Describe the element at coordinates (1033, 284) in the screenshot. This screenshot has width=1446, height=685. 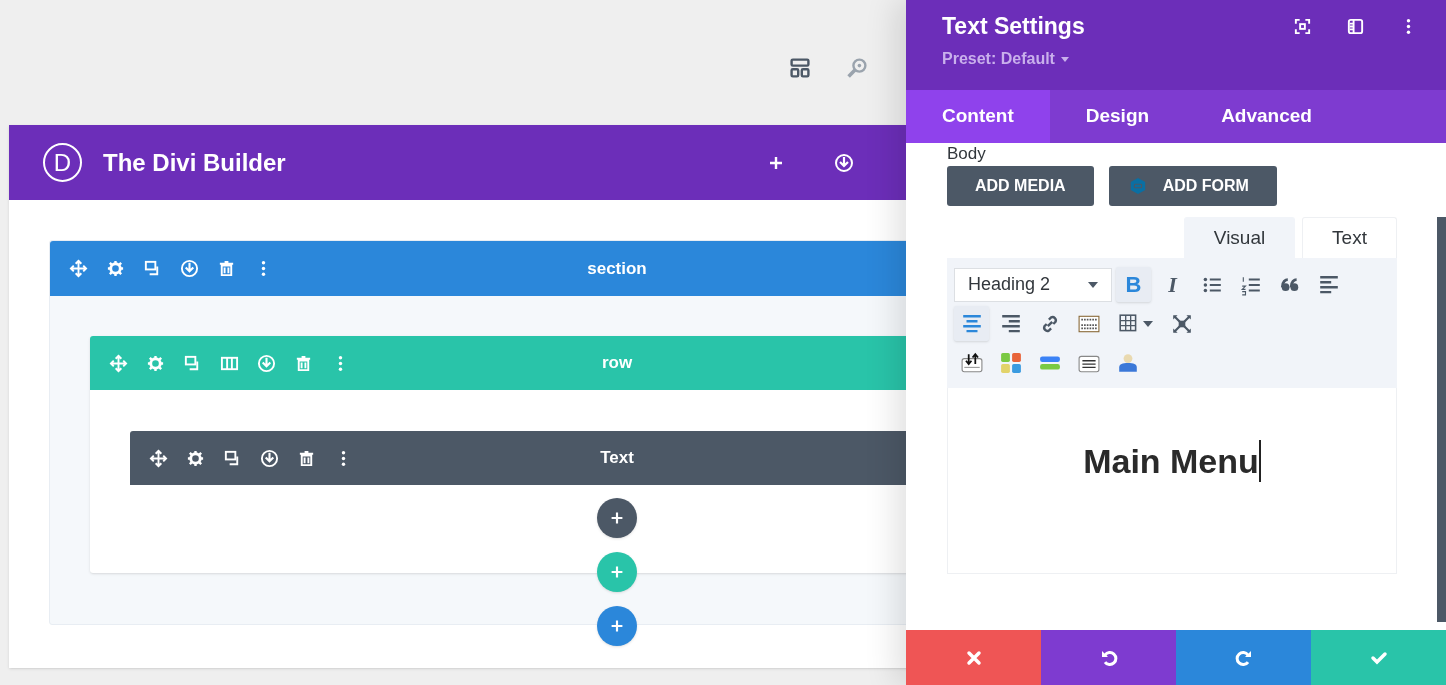
I see `format-select: Heading 2` at that location.